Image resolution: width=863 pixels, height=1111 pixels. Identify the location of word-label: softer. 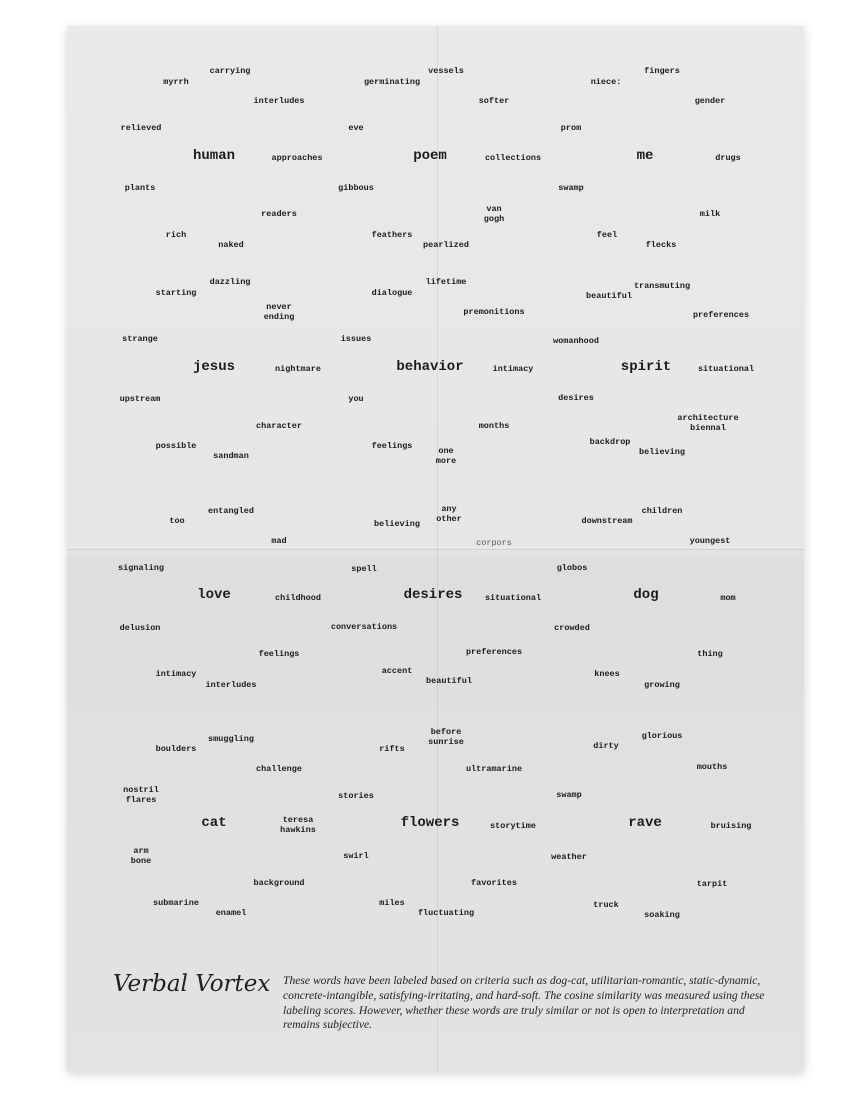
(494, 101).